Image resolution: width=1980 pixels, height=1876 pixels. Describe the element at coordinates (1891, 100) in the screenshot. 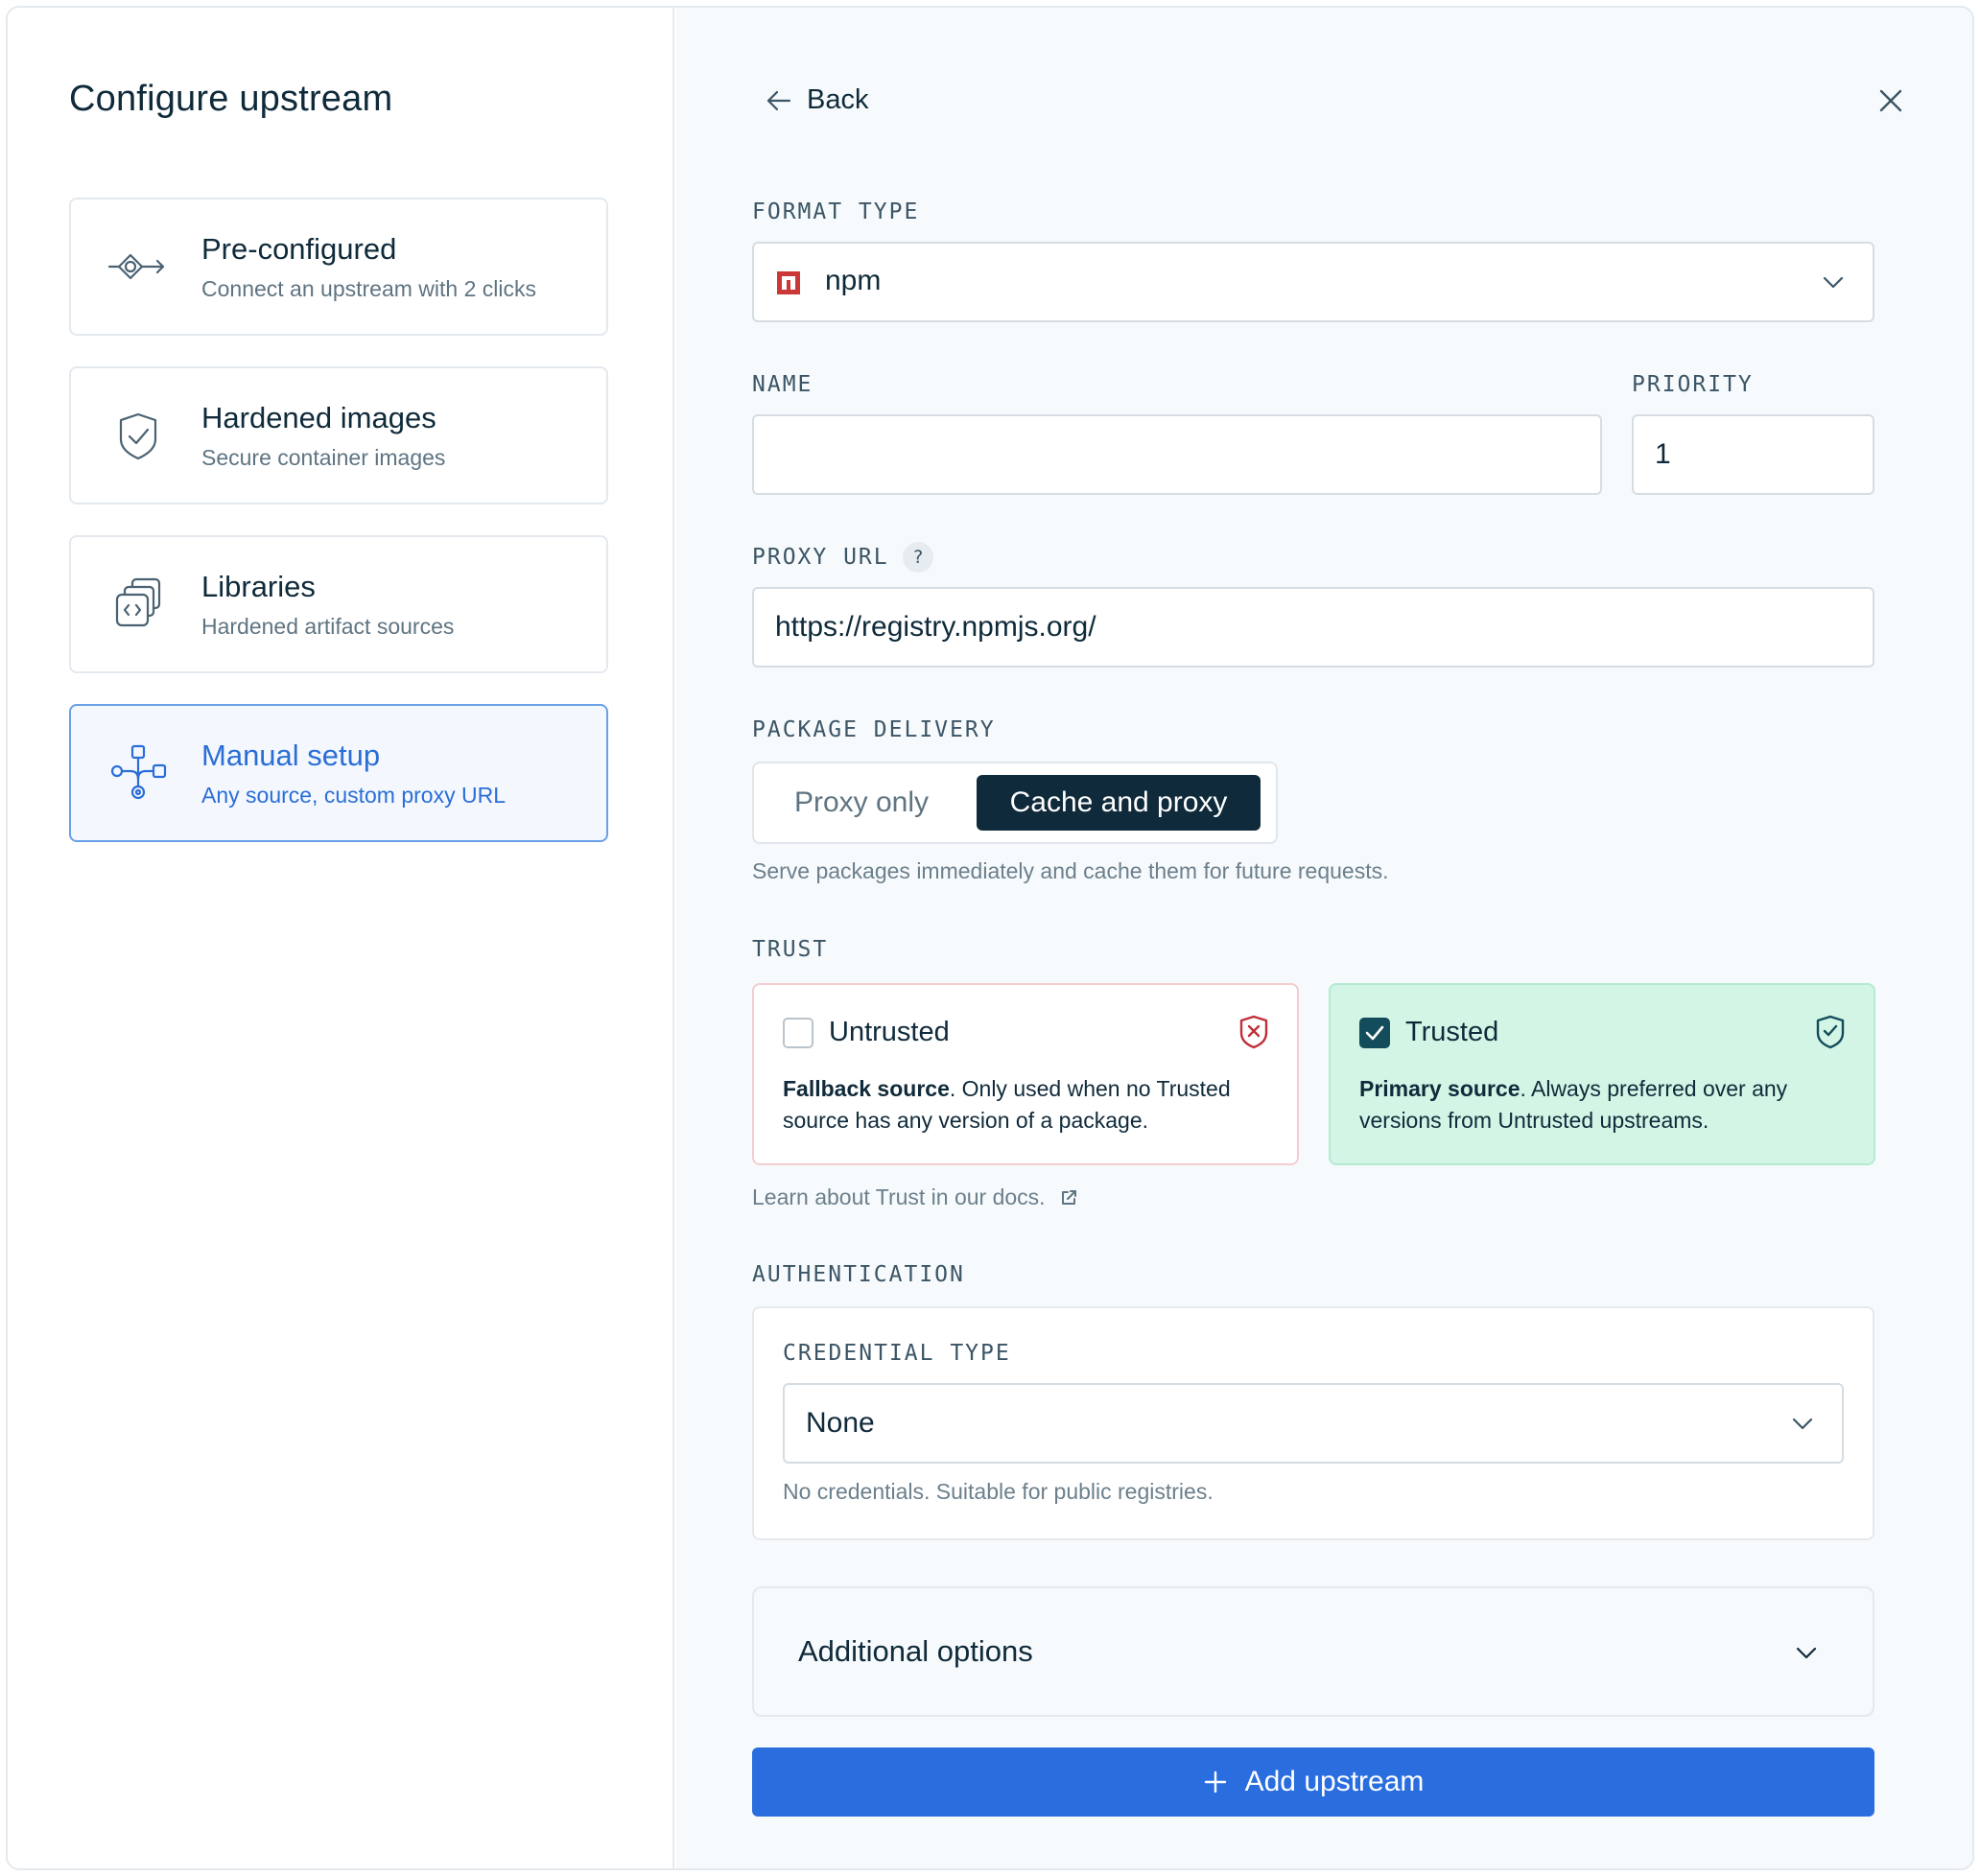

I see `close-icon` at that location.